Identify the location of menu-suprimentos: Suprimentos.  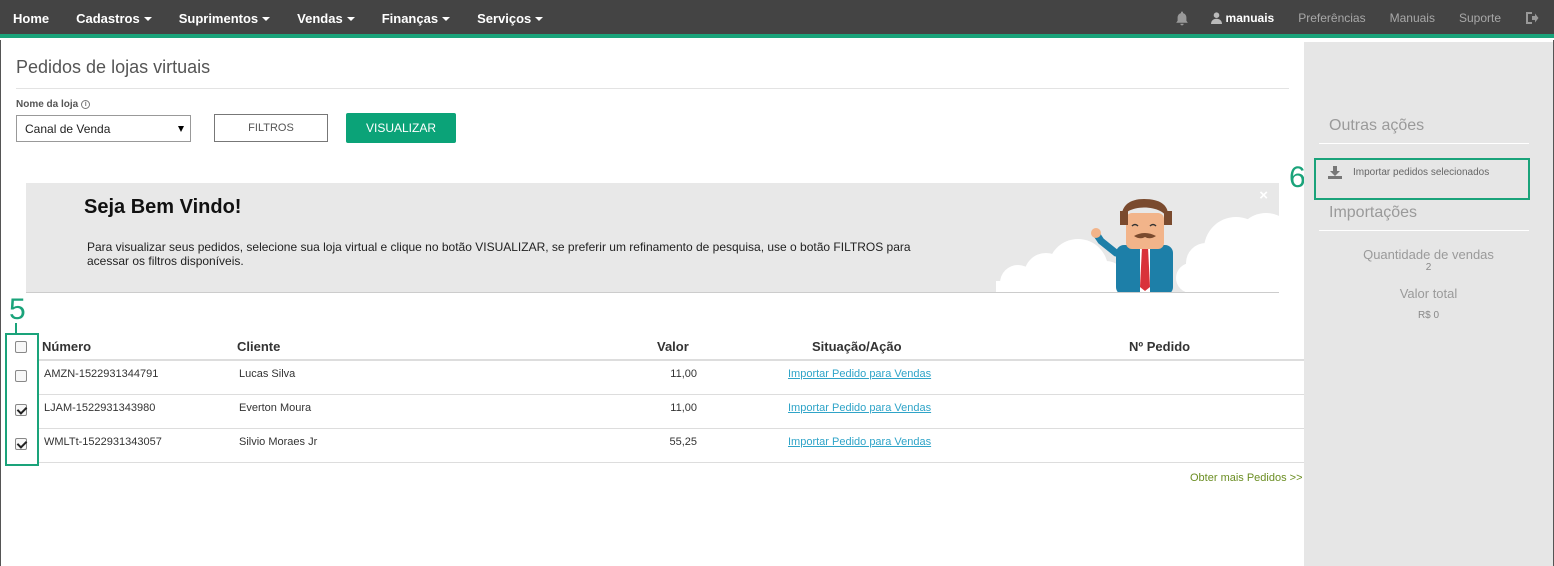
(225, 18).